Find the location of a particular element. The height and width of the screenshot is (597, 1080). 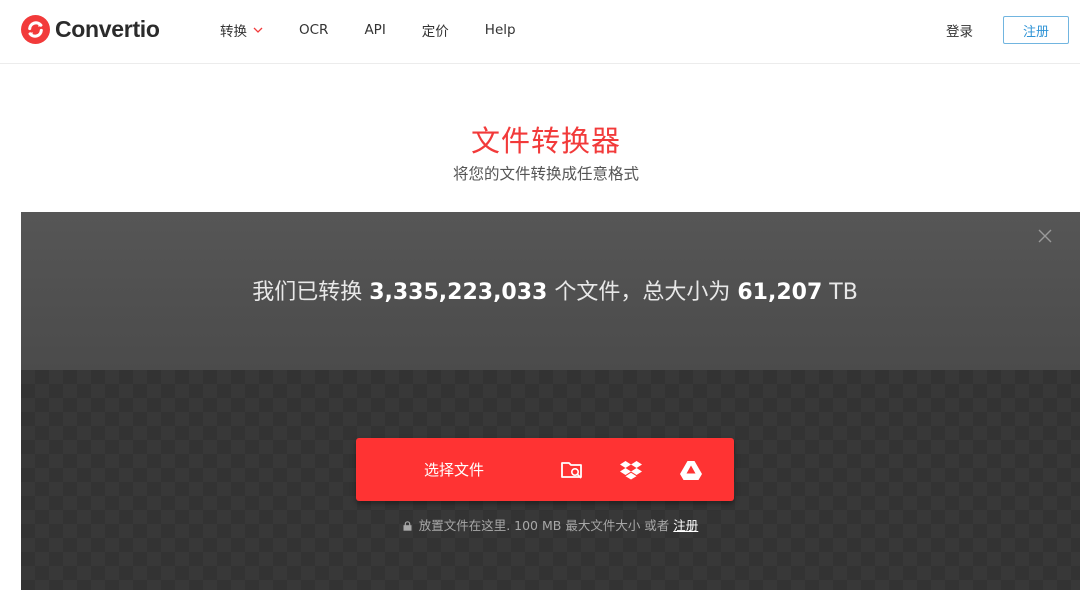

folder-search-icon is located at coordinates (572, 470).